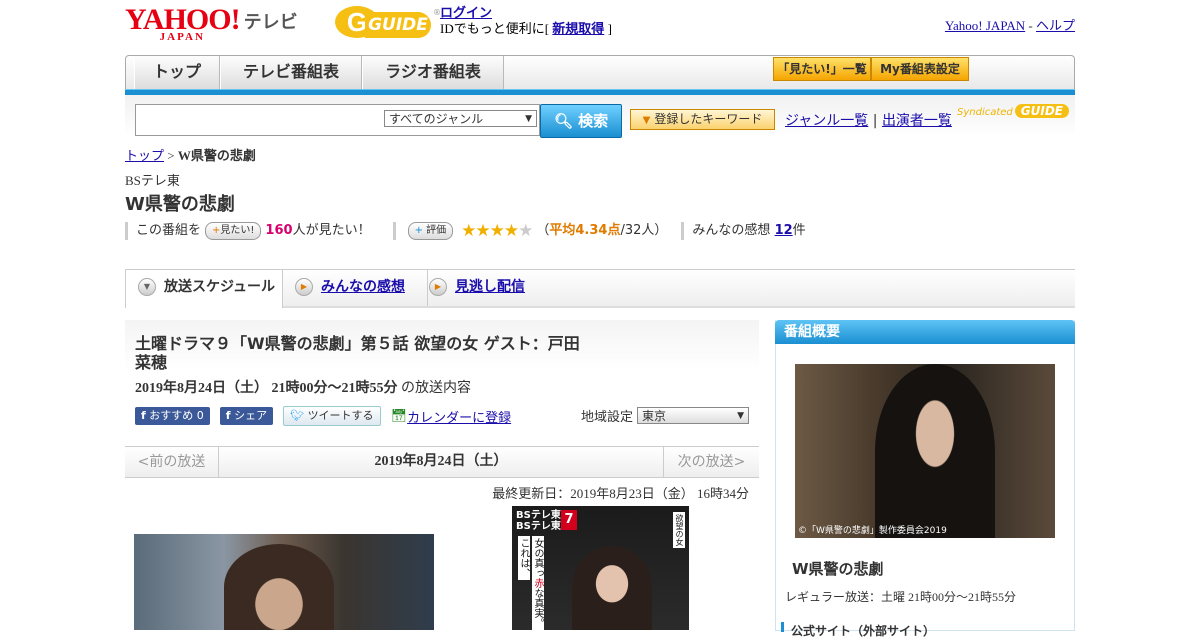 The height and width of the screenshot is (639, 1200). What do you see at coordinates (279, 230) in the screenshot?
I see `want-count: 160` at bounding box center [279, 230].